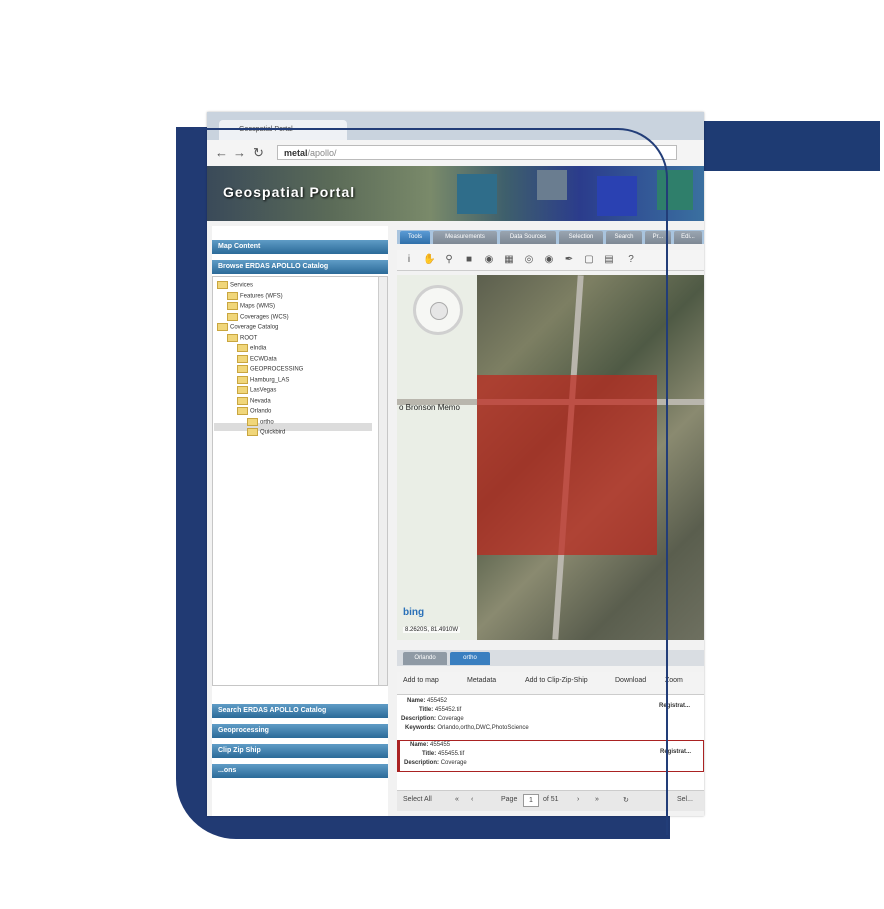 Image resolution: width=884 pixels, height=909 pixels. Describe the element at coordinates (251, 348) in the screenshot. I see `tree-node: eIndia` at that location.